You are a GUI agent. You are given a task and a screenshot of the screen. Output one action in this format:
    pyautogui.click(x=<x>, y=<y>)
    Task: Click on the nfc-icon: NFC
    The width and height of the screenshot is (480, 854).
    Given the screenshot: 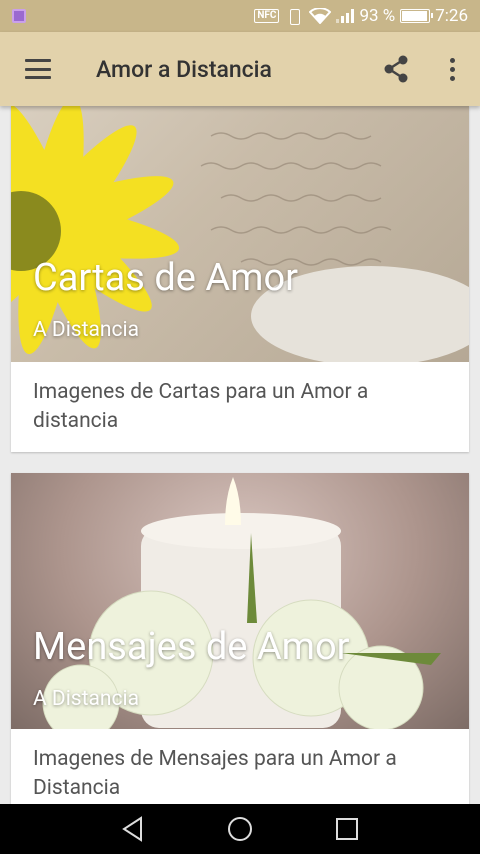 What is the action you would take?
    pyautogui.click(x=267, y=16)
    